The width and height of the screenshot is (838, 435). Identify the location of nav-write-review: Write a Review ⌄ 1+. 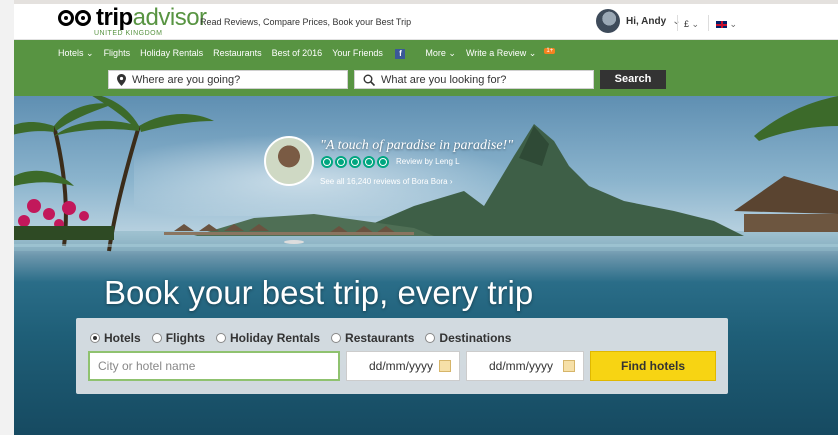
(515, 53).